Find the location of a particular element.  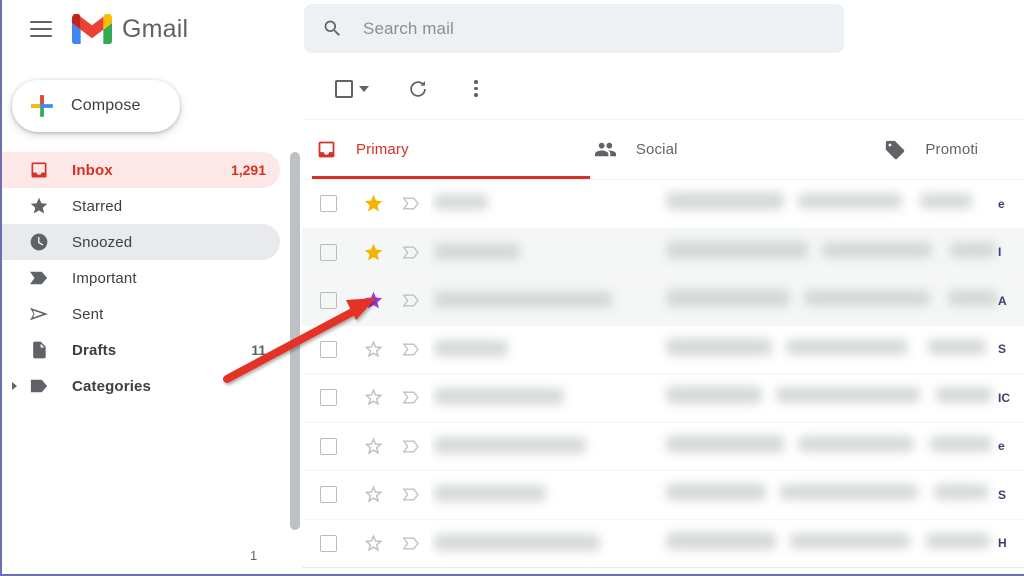

table-row: A is located at coordinates (663, 301).